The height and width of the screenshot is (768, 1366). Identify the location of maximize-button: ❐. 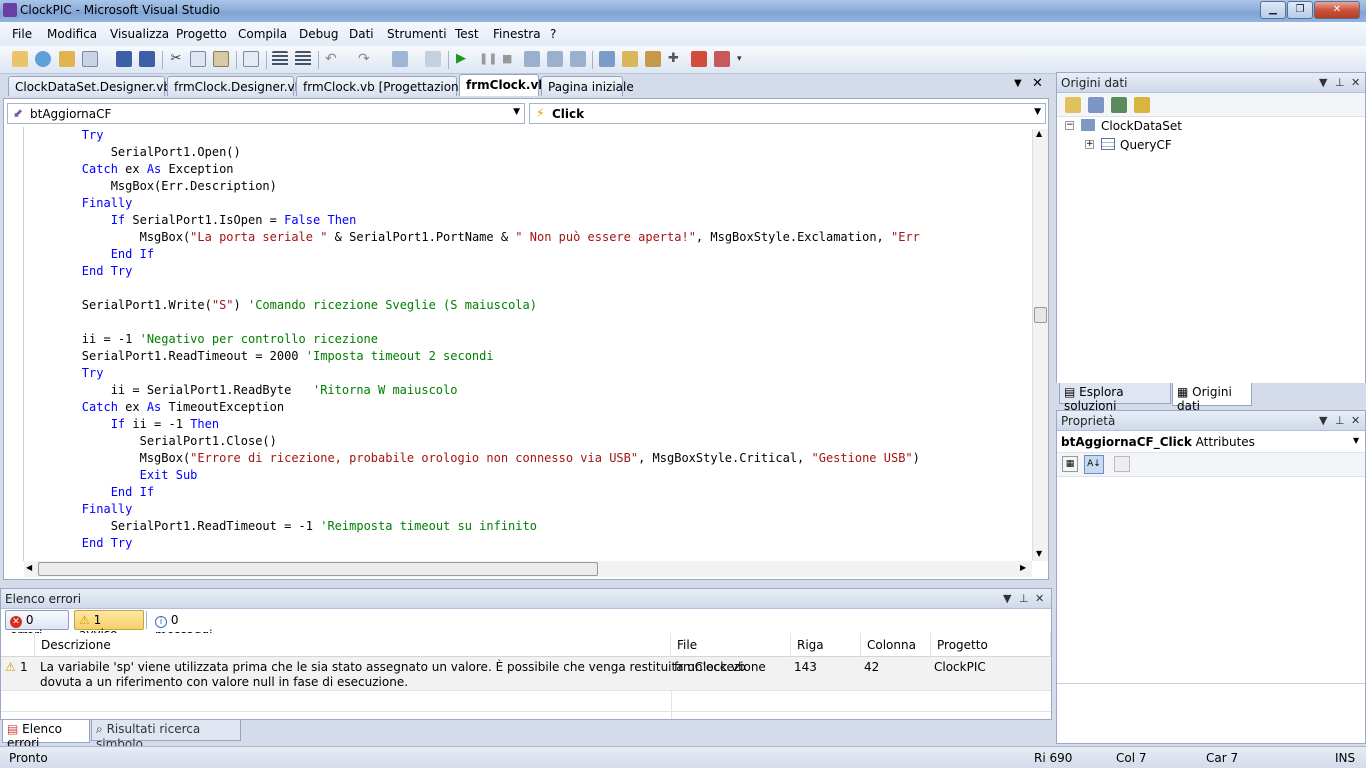
(1300, 10).